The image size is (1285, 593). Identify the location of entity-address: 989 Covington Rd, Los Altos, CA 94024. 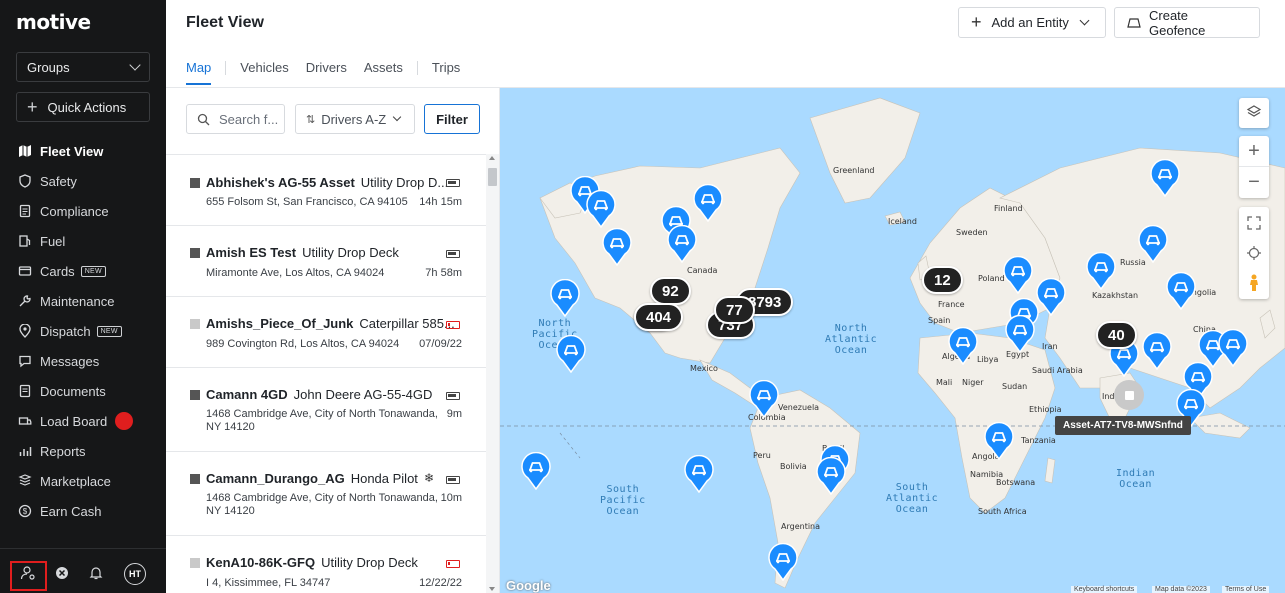
(303, 344).